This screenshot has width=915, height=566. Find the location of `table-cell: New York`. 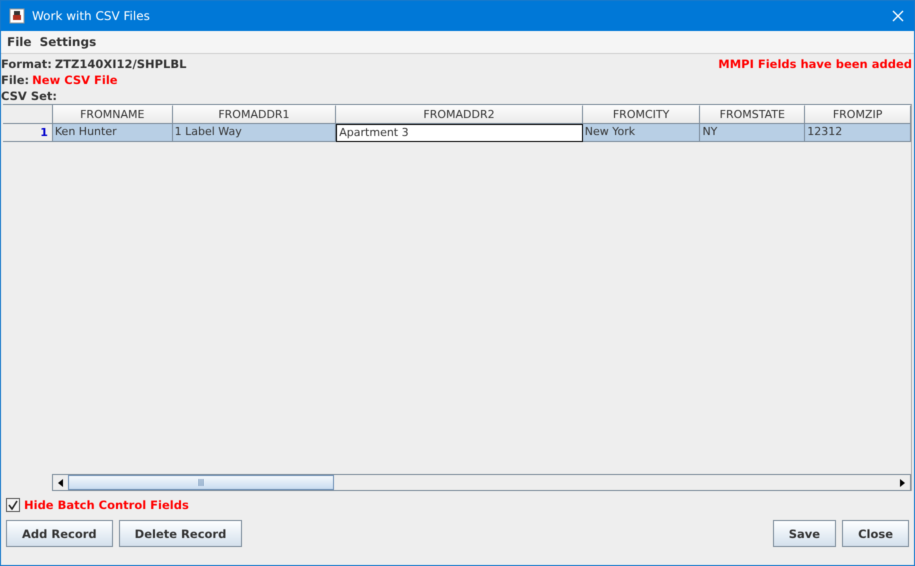

table-cell: New York is located at coordinates (641, 133).